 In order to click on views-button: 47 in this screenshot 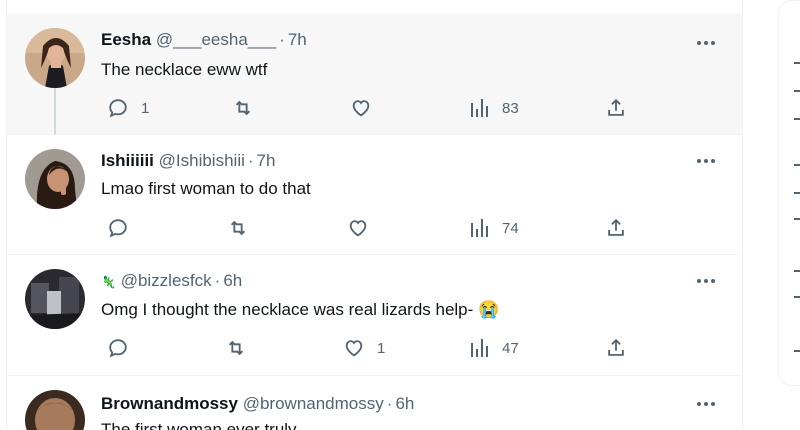, I will do `click(494, 348)`.